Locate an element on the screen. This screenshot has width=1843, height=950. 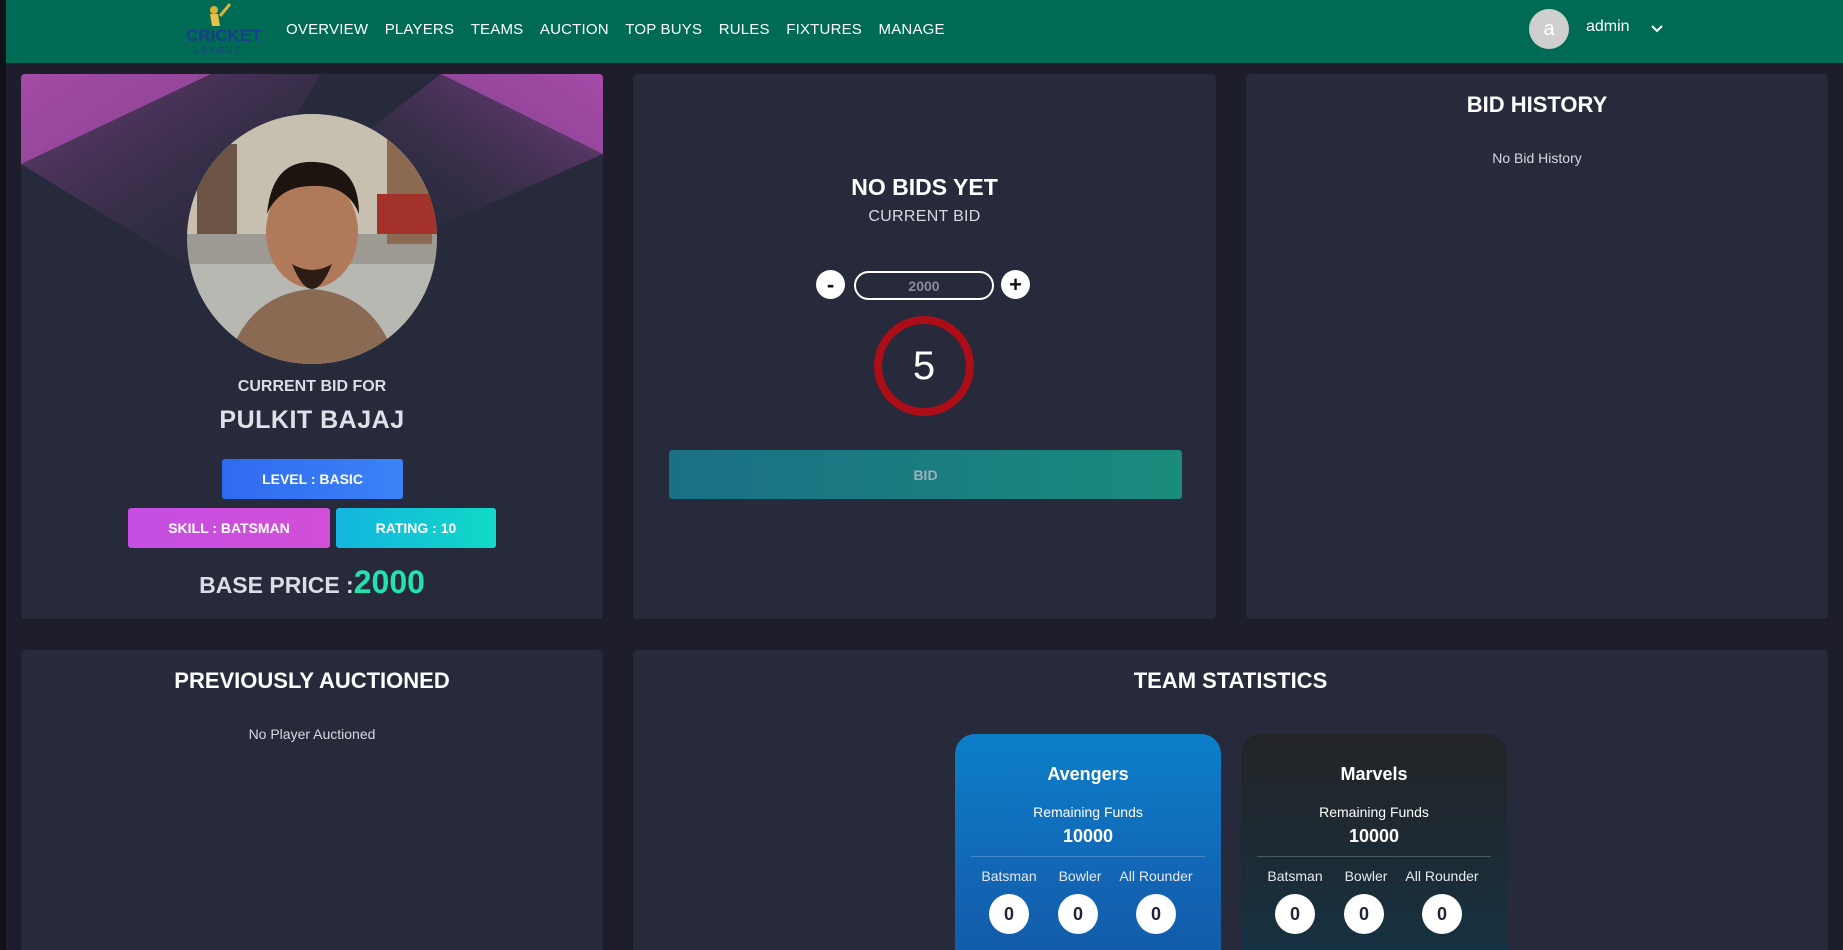
team-name: Avengers is located at coordinates (1088, 774).